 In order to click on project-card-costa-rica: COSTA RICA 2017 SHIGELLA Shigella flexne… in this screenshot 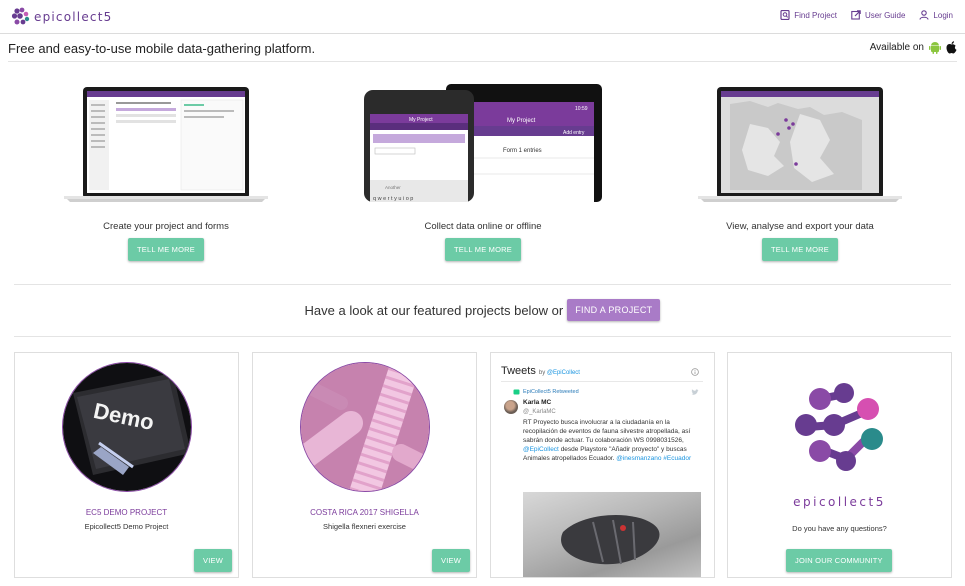, I will do `click(364, 465)`.